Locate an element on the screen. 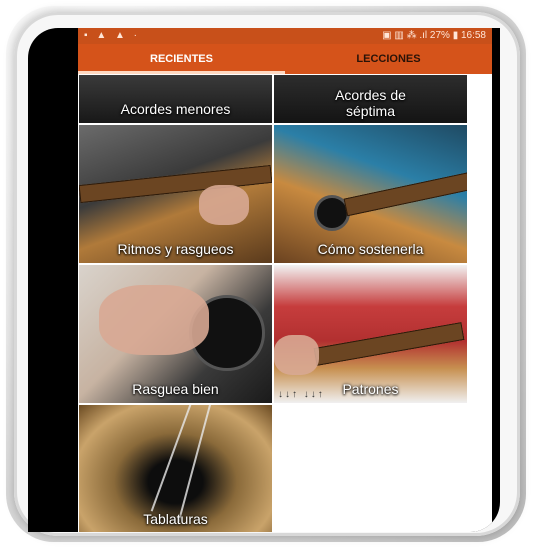  lesson-card-como-sostenerla: Cómo sostenerla is located at coordinates (370, 194).